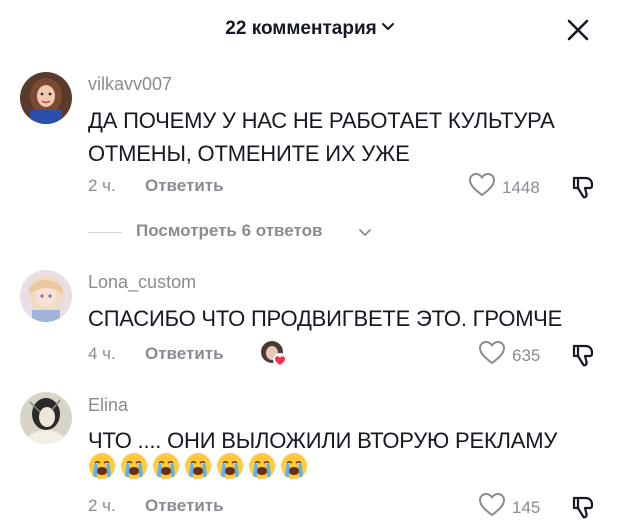 The height and width of the screenshot is (527, 620). What do you see at coordinates (46, 418) in the screenshot?
I see `avatar` at bounding box center [46, 418].